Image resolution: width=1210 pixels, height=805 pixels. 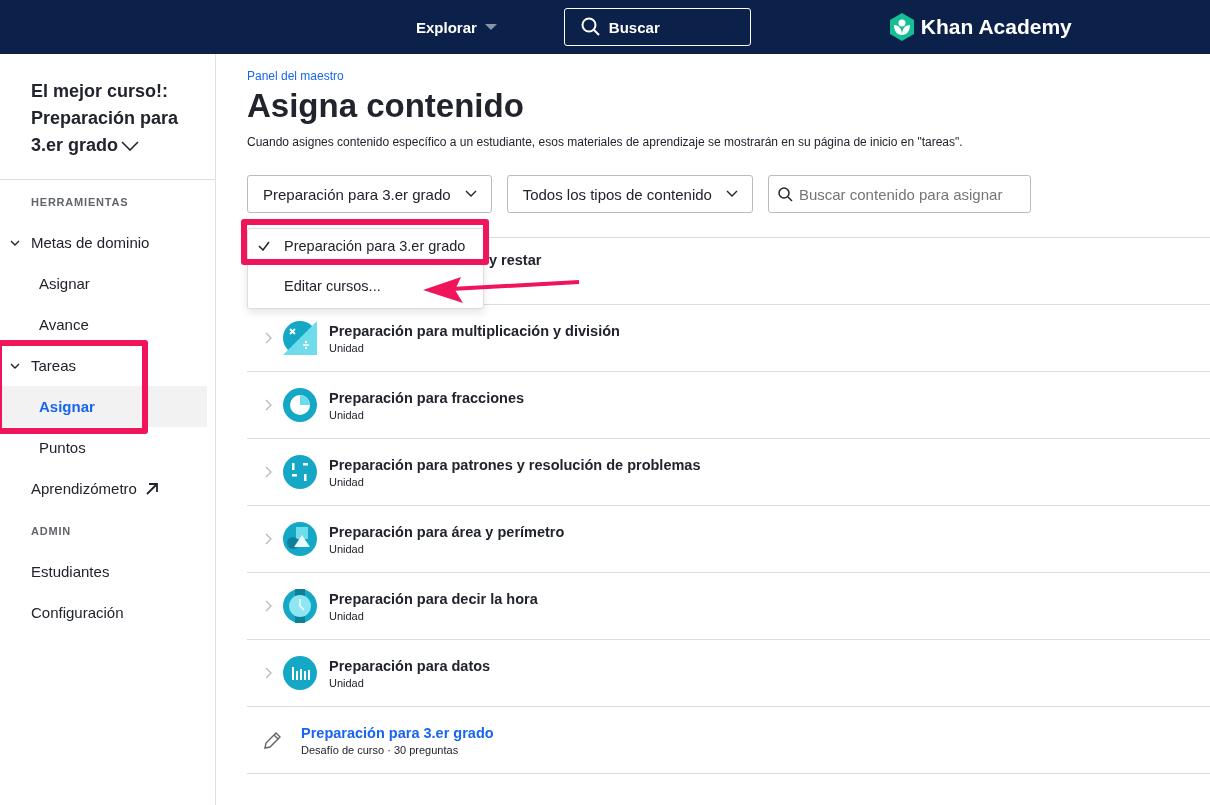 What do you see at coordinates (515, 260) in the screenshot?
I see `unit-title: y restar` at bounding box center [515, 260].